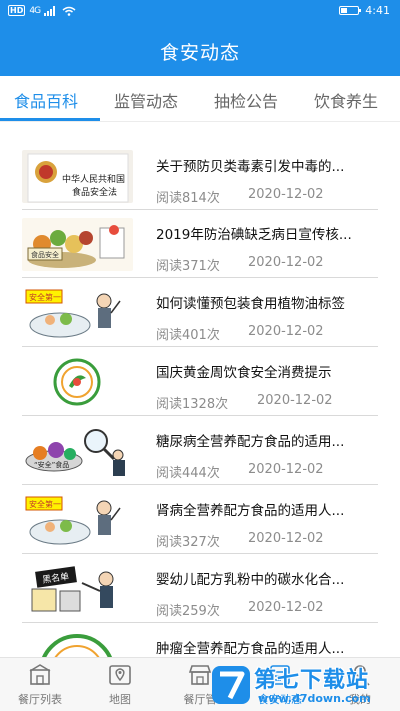  What do you see at coordinates (199, 53) in the screenshot?
I see `page-title: 食安动态` at bounding box center [199, 53].